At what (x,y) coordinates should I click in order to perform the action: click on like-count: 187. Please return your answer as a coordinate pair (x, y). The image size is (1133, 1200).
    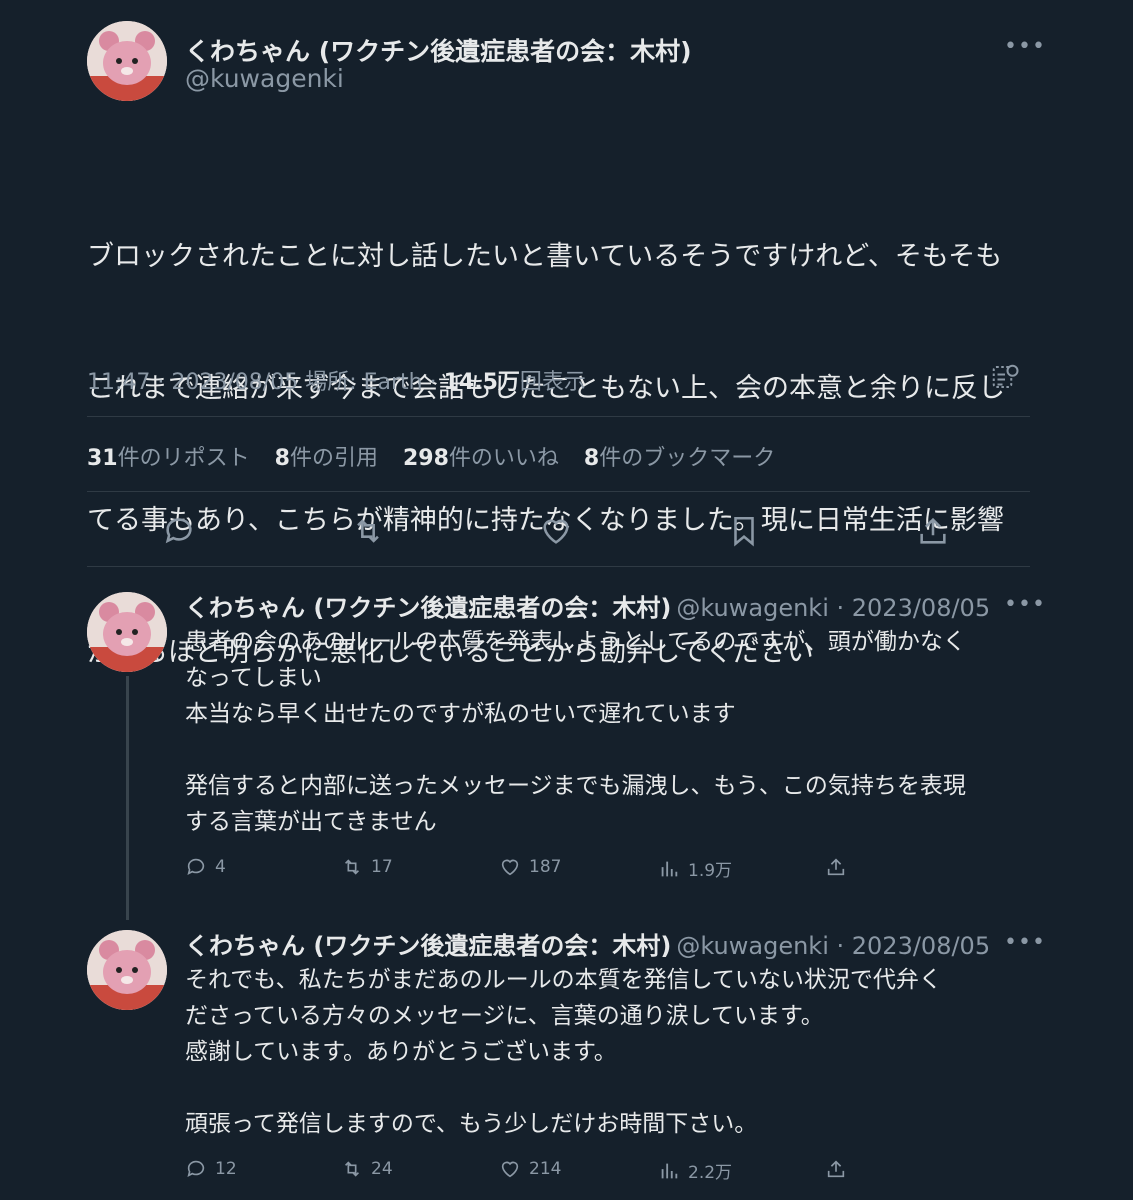
    Looking at the image, I should click on (530, 867).